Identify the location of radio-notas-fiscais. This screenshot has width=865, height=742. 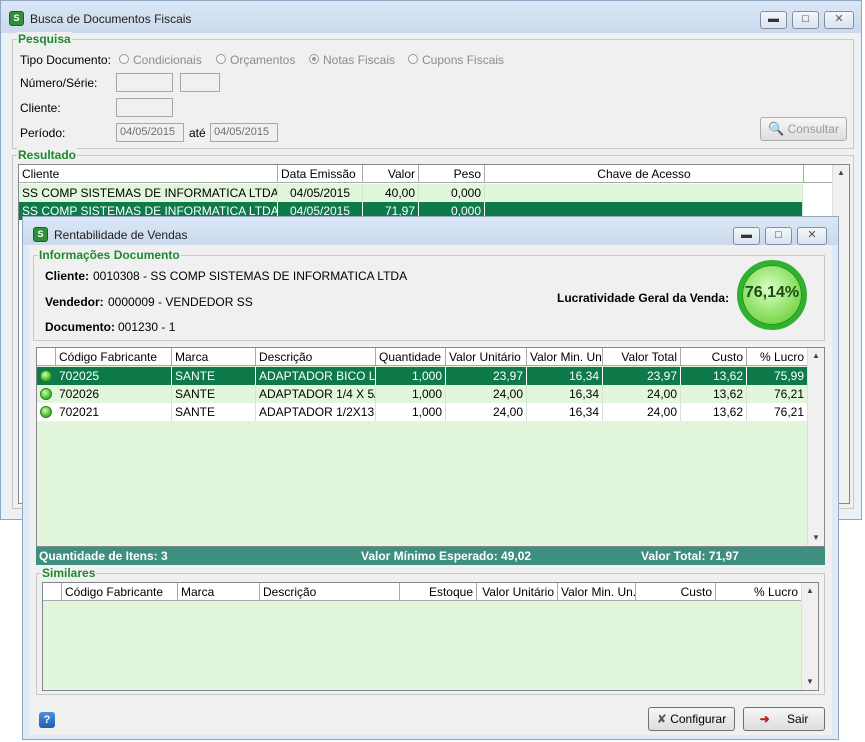
(314, 59).